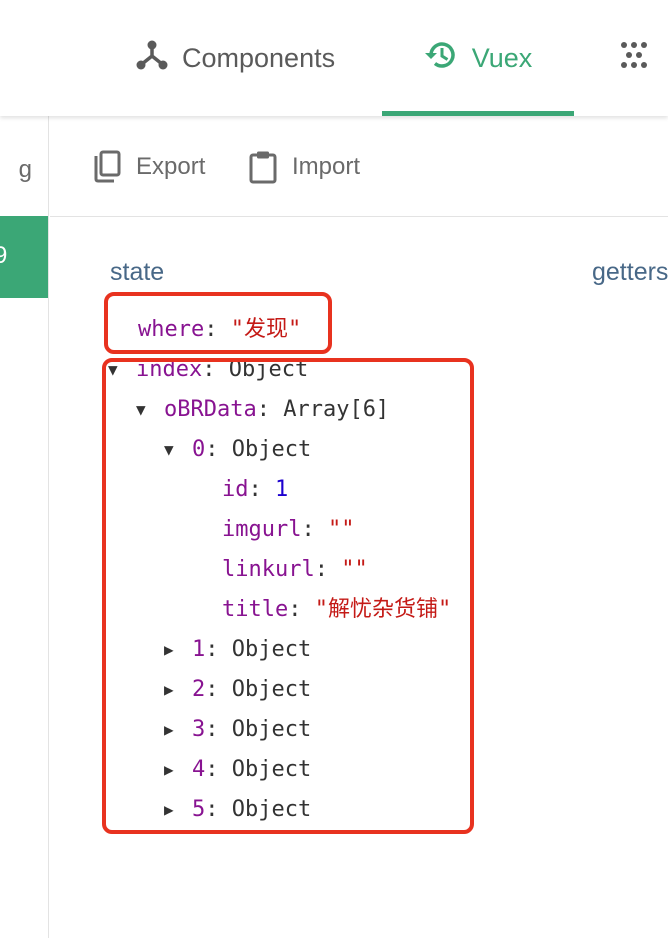  What do you see at coordinates (24, 257) in the screenshot?
I see `sidebar-item-active: 9` at bounding box center [24, 257].